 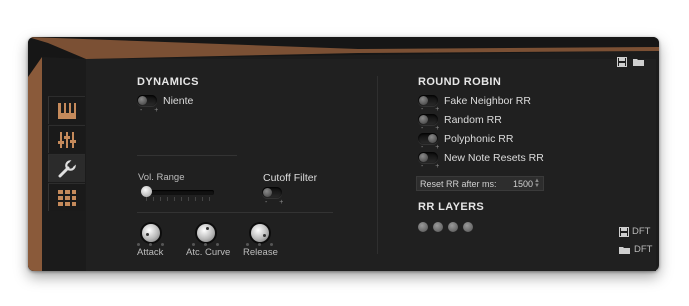 I want to click on new-note-resets-rr-label: New Note Resets RR, so click(x=494, y=158).